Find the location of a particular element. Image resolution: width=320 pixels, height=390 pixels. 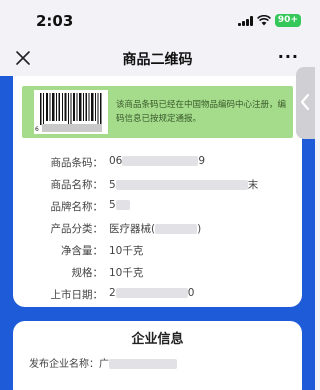

info-value: 06 9 is located at coordinates (157, 161).